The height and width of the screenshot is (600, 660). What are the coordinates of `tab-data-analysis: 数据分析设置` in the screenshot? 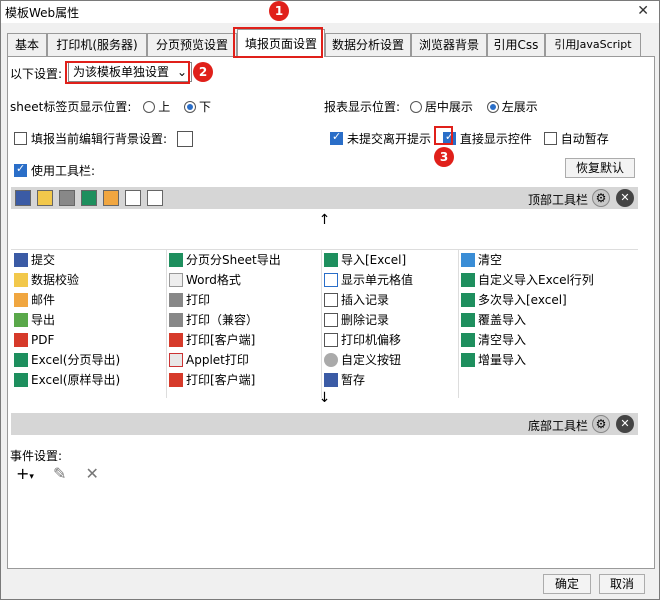 It's located at (368, 45).